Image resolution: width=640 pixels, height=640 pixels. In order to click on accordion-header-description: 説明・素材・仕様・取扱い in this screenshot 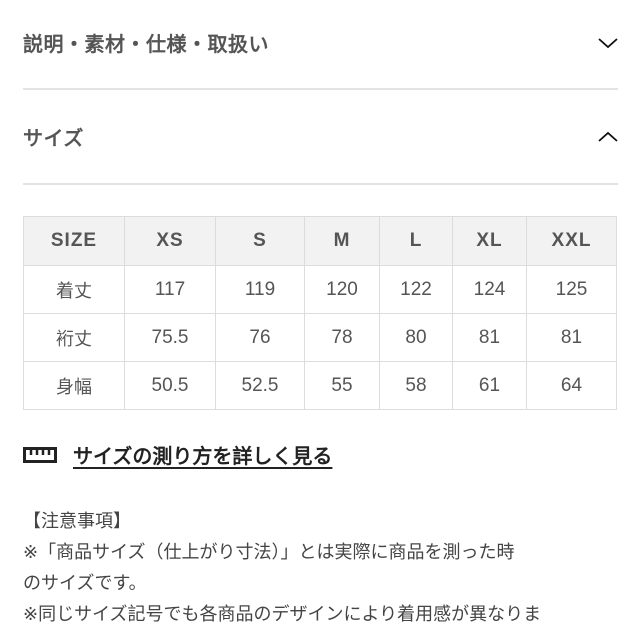, I will do `click(320, 42)`.